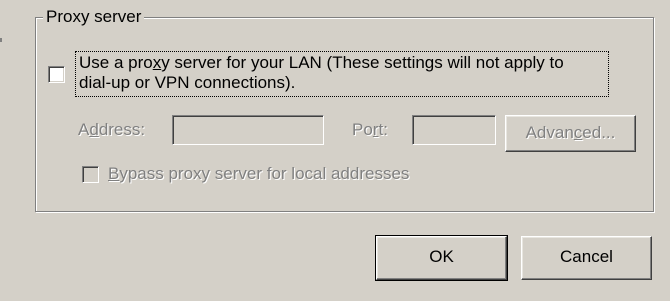 The height and width of the screenshot is (301, 670). What do you see at coordinates (56, 74) in the screenshot?
I see `use-proxy-checkbox` at bounding box center [56, 74].